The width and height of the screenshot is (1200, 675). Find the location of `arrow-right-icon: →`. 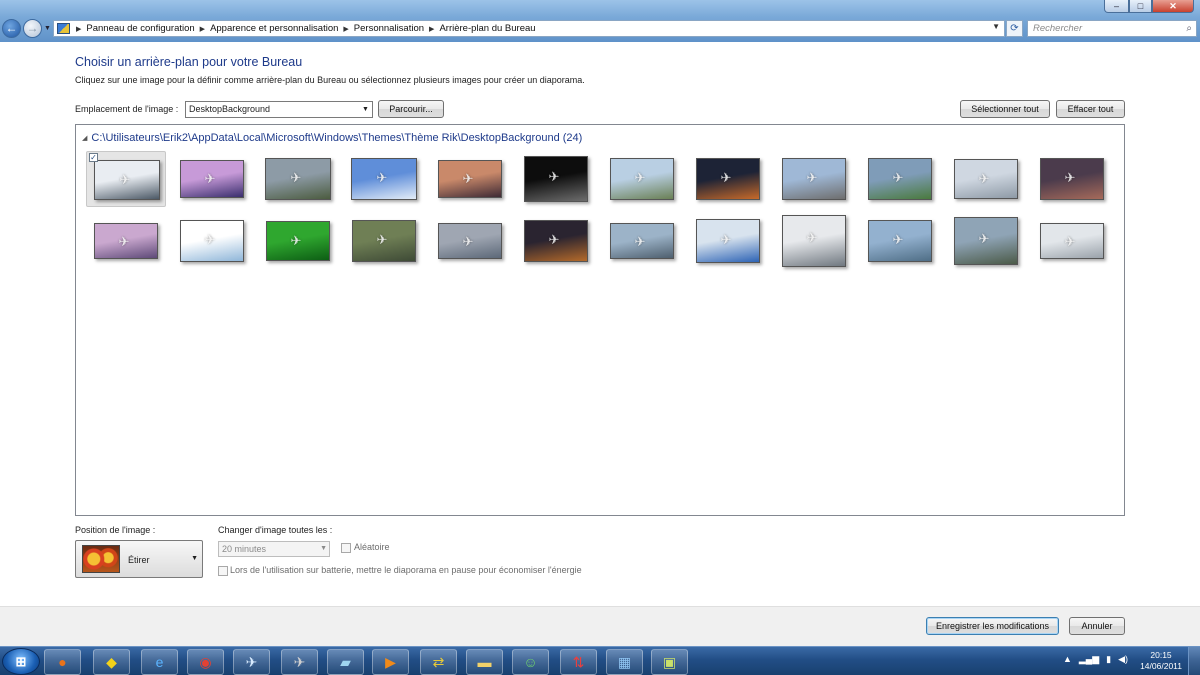

arrow-right-icon: → is located at coordinates (32, 28).